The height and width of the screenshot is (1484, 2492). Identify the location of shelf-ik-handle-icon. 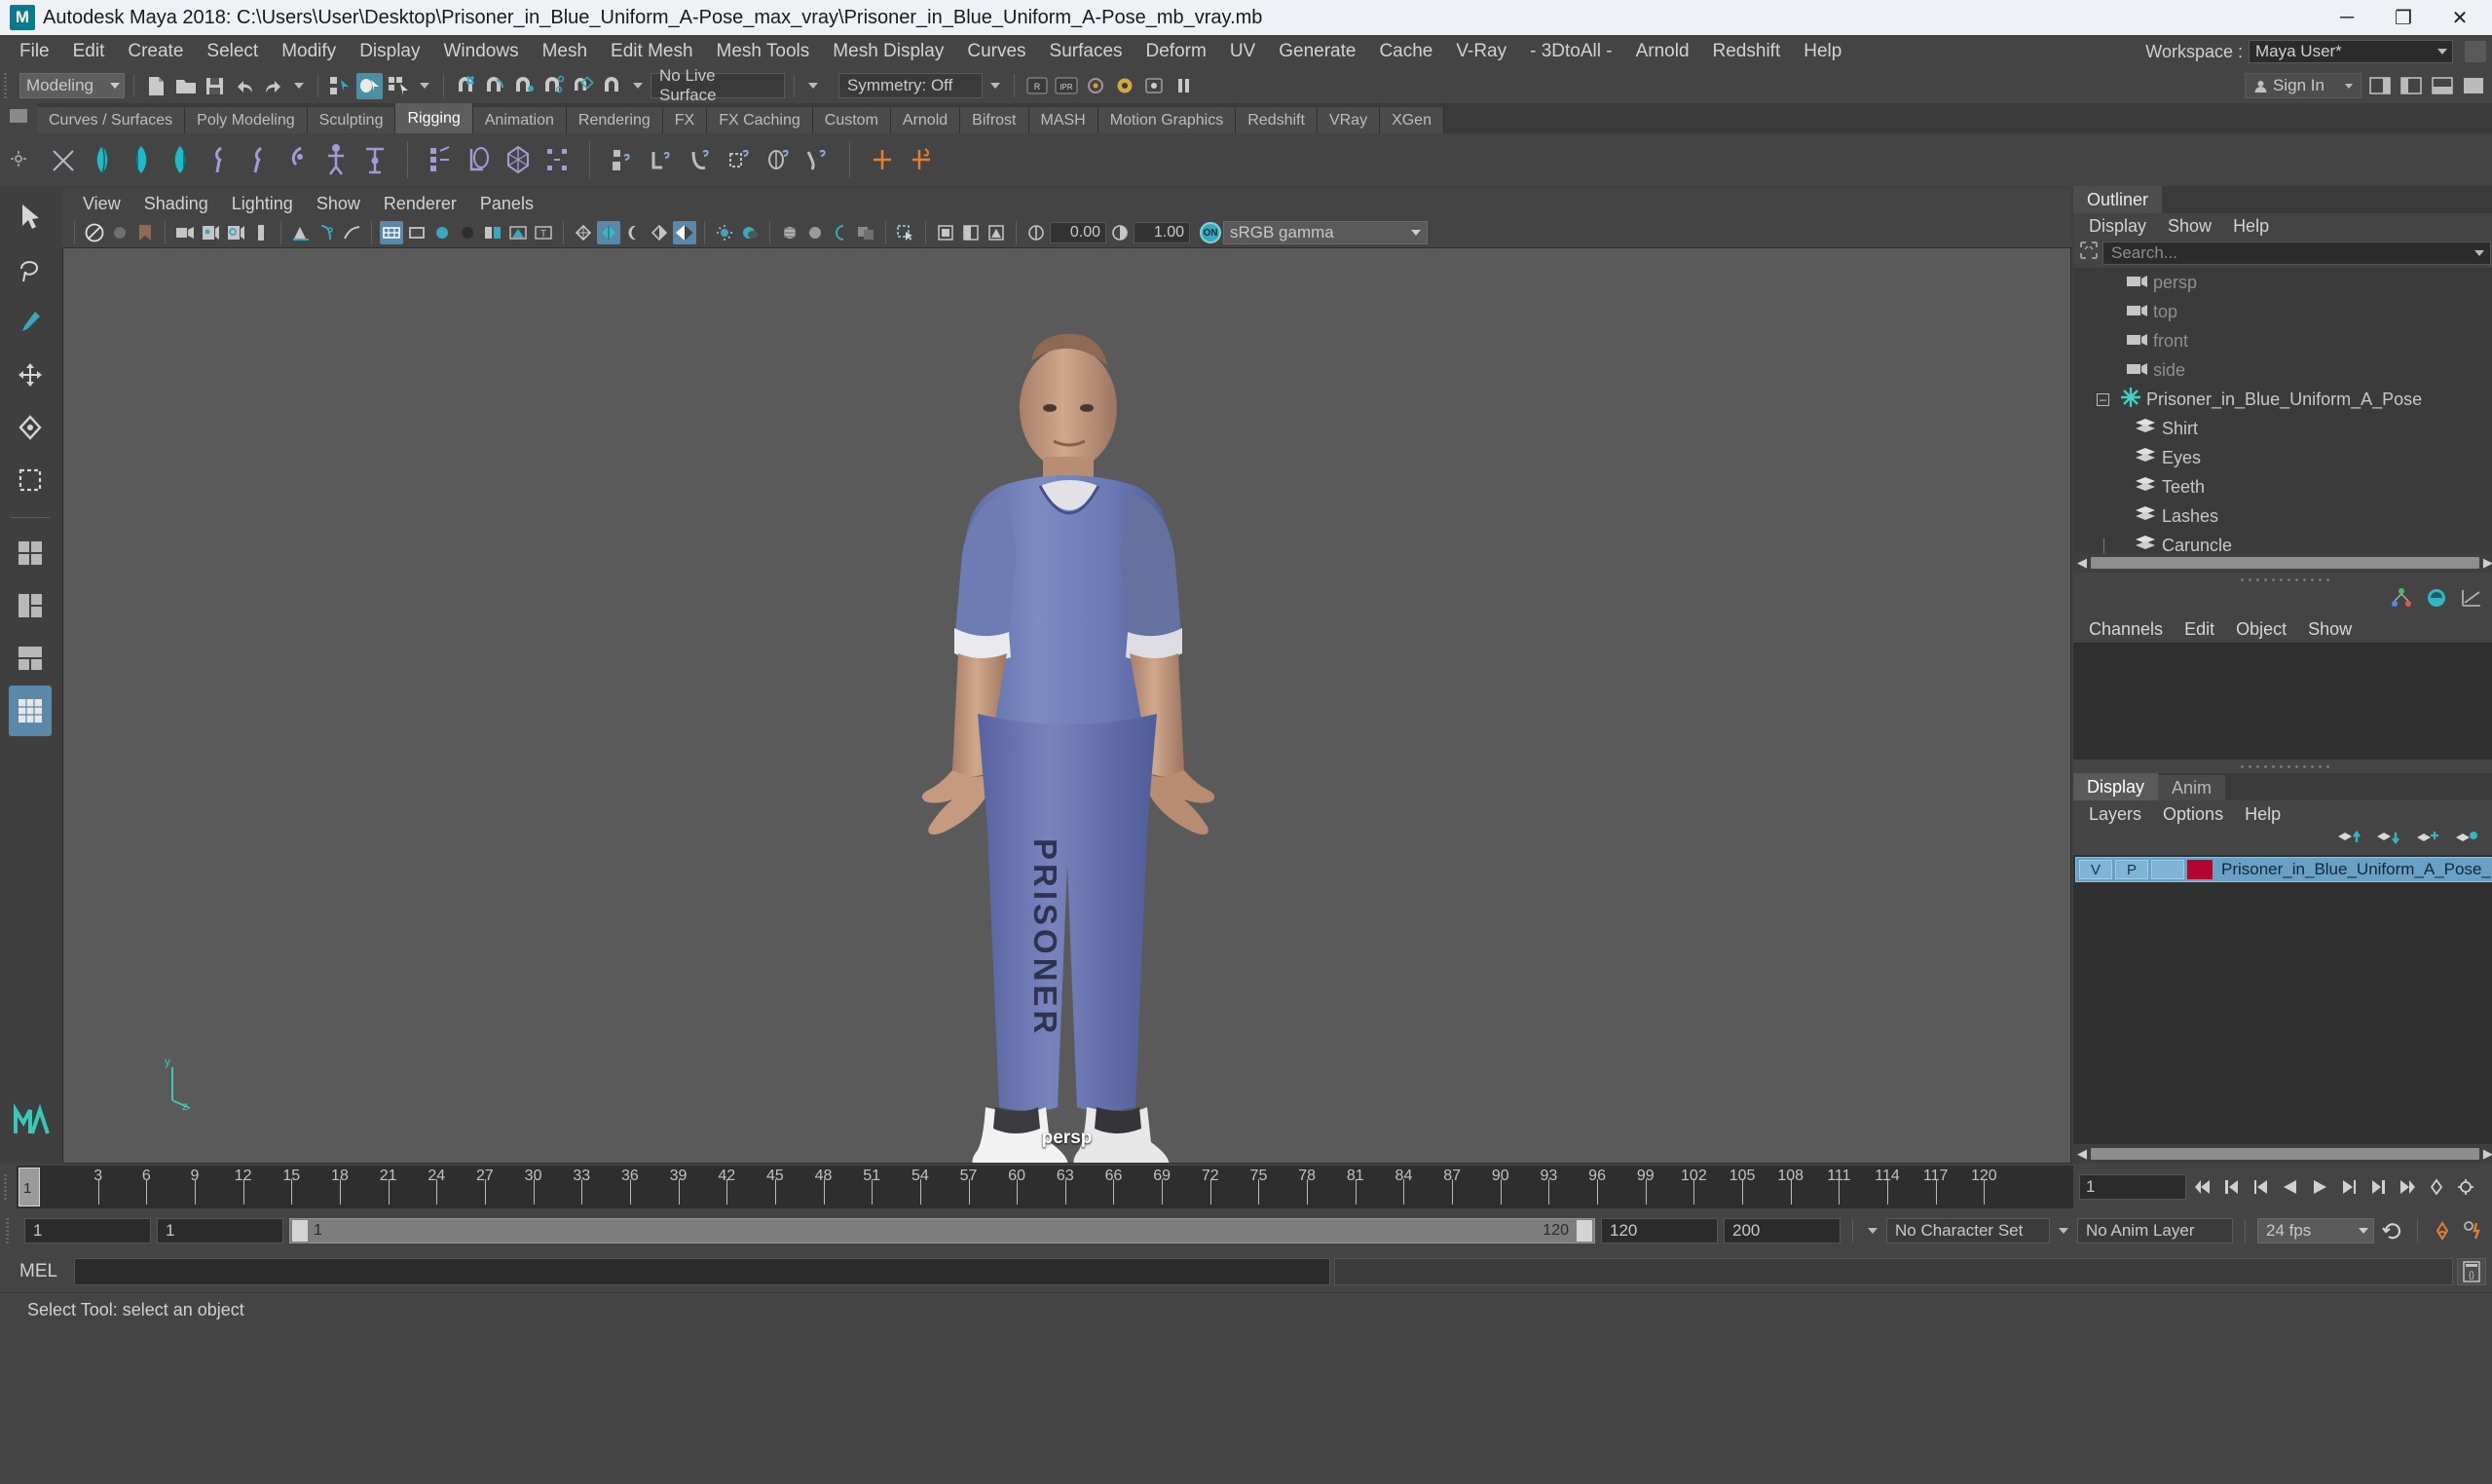
(102, 159).